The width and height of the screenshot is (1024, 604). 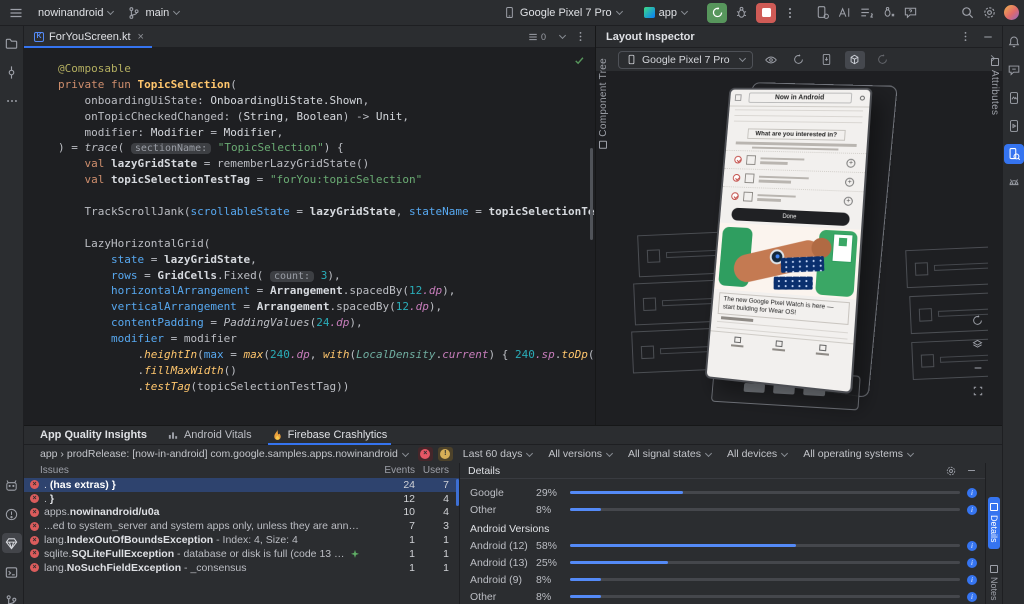 I want to click on rotate-view-icon, so click(x=977, y=320).